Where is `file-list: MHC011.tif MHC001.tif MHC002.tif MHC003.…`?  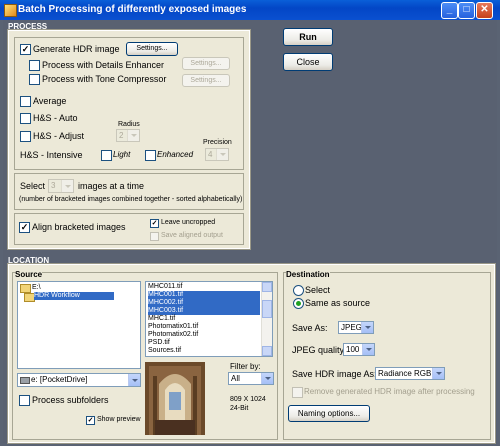
file-list: MHC011.tif MHC001.tif MHC002.tif MHC003.… is located at coordinates (209, 319).